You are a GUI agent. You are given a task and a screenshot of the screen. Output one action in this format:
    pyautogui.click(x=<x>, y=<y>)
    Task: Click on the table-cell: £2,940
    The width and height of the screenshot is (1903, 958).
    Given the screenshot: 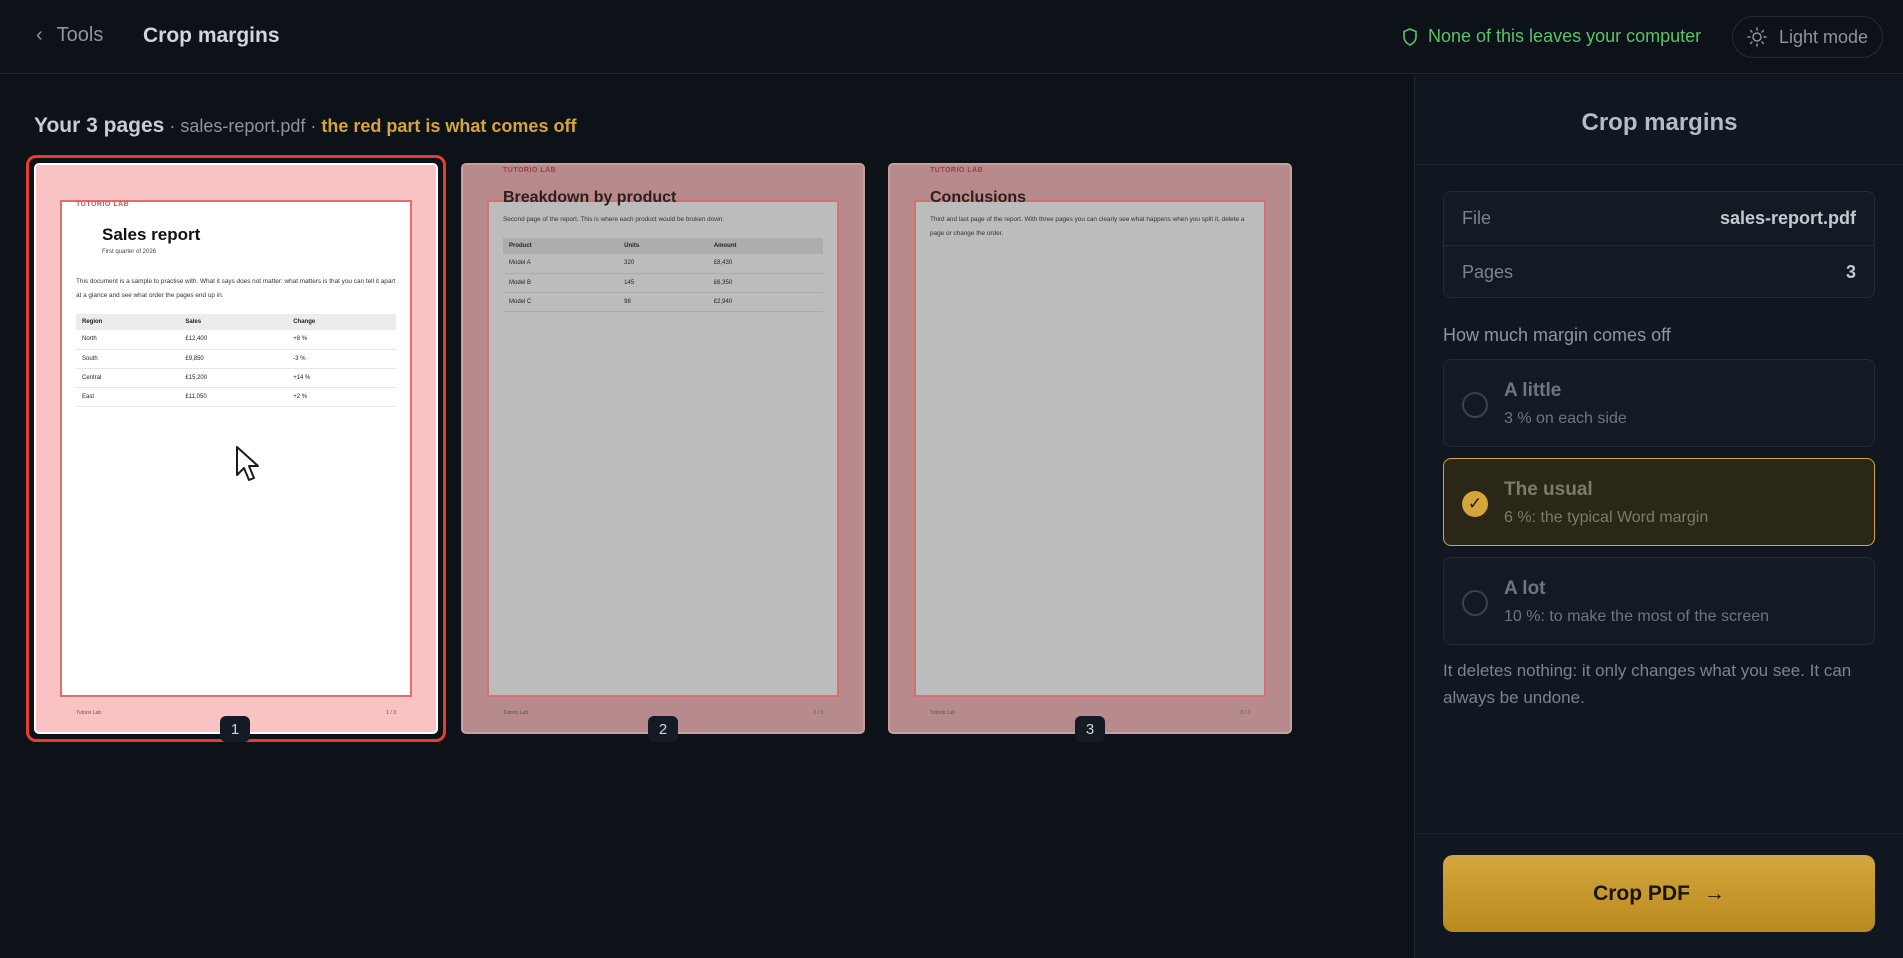 What is the action you would take?
    pyautogui.click(x=765, y=302)
    